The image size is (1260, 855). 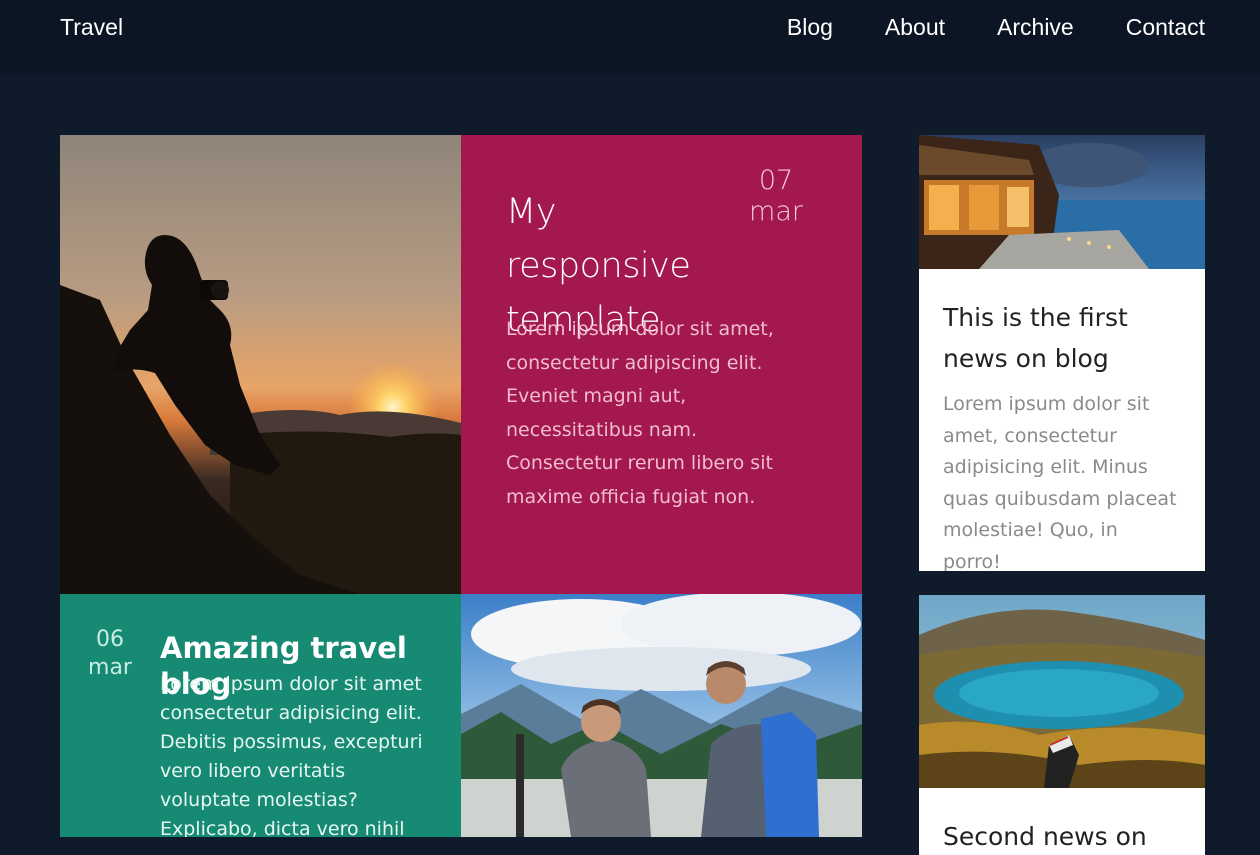 What do you see at coordinates (810, 27) in the screenshot?
I see `nav-blog: Blog` at bounding box center [810, 27].